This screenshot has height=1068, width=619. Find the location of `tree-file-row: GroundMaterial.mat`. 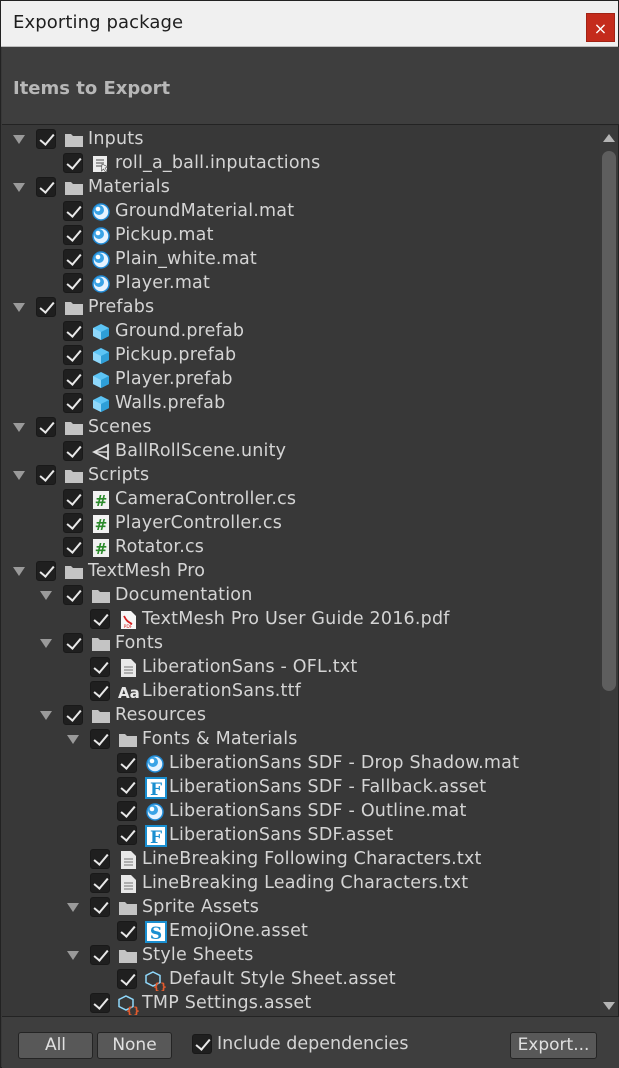

tree-file-row: GroundMaterial.mat is located at coordinates (301, 212).